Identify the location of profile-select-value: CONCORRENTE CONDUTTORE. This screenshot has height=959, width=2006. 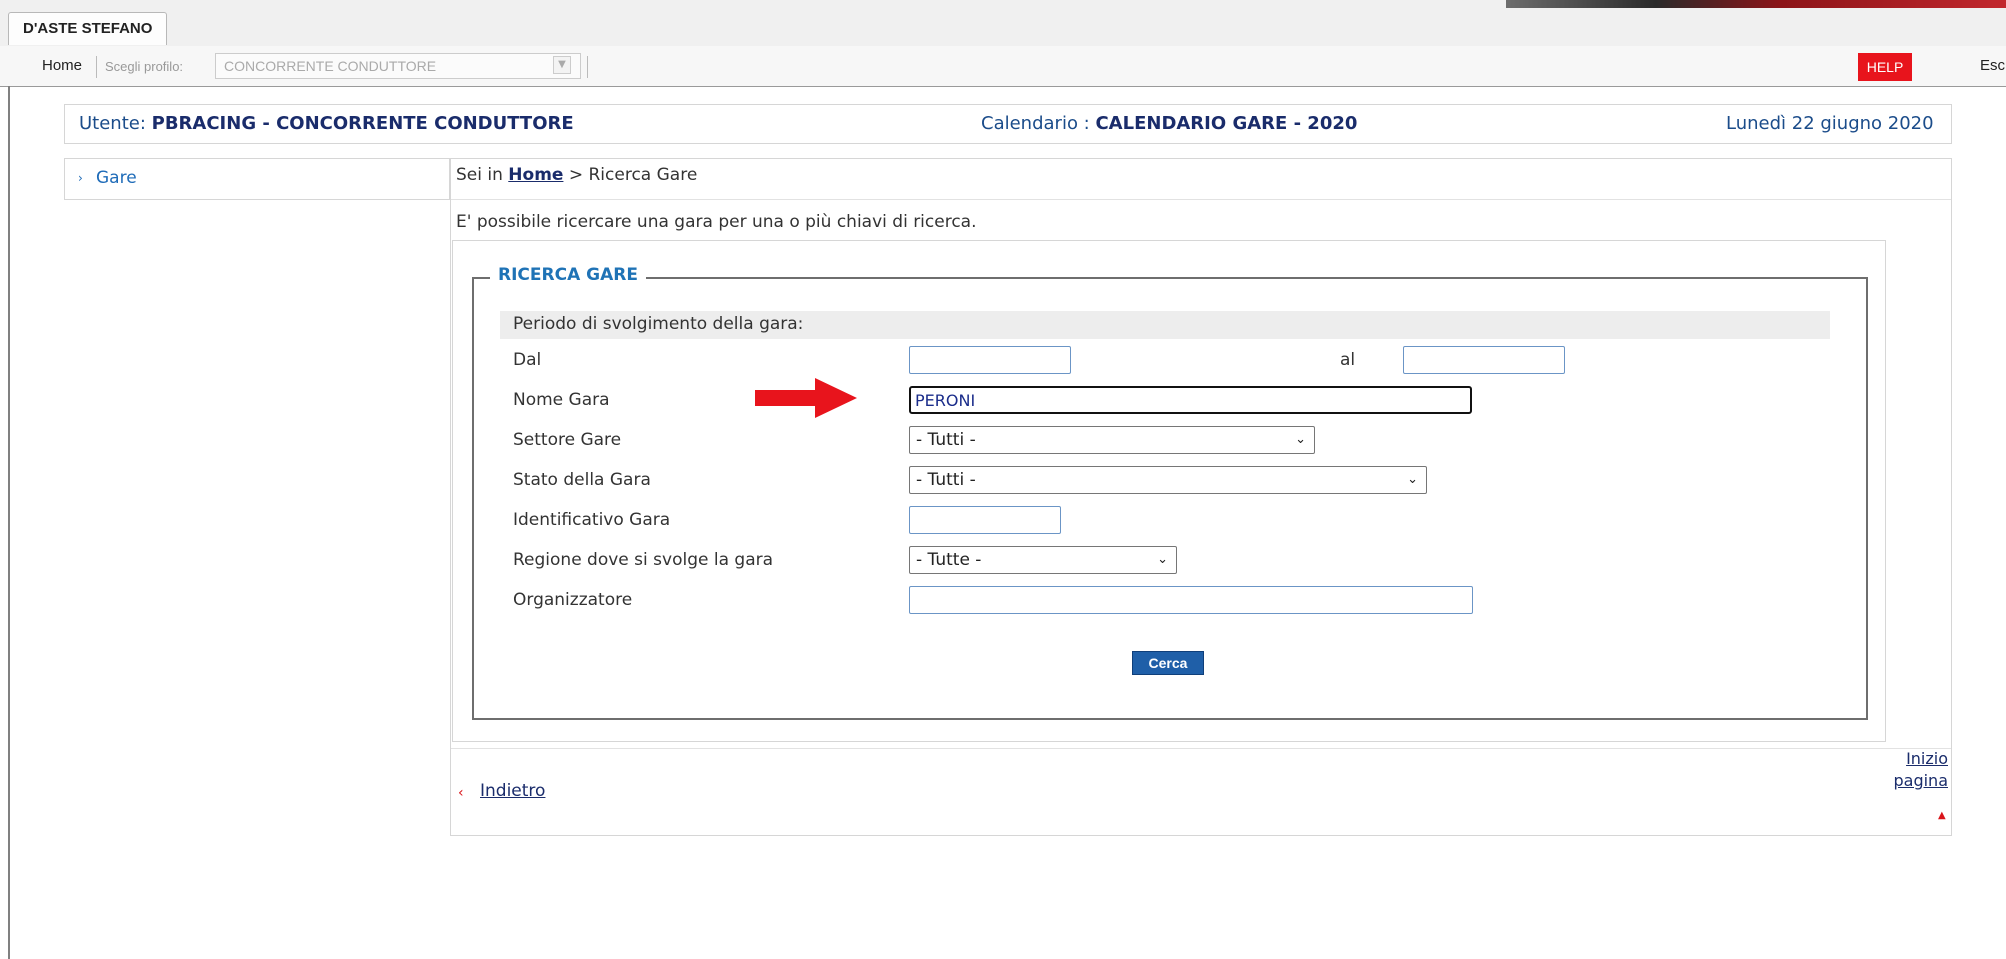
(330, 66).